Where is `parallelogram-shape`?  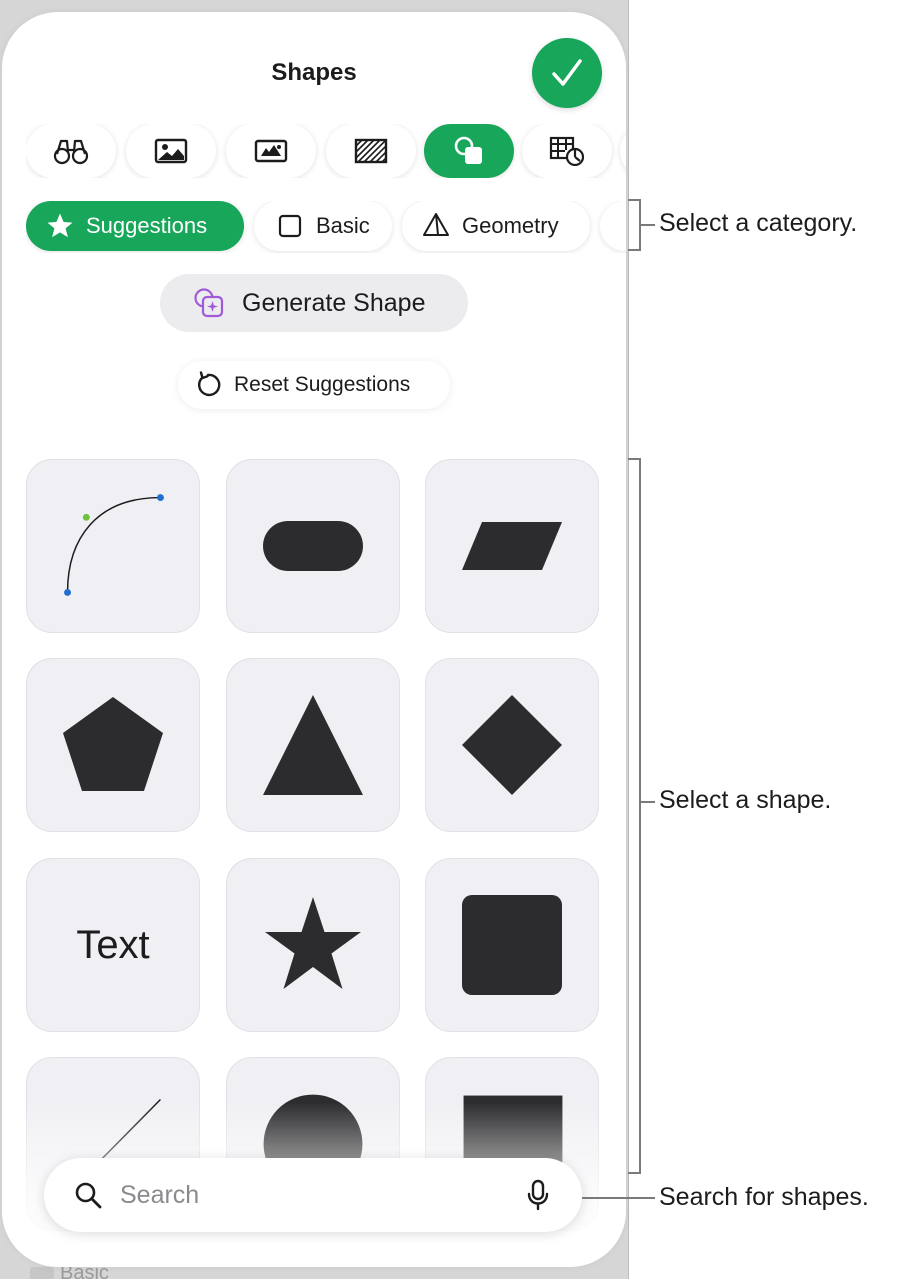
parallelogram-shape is located at coordinates (512, 546).